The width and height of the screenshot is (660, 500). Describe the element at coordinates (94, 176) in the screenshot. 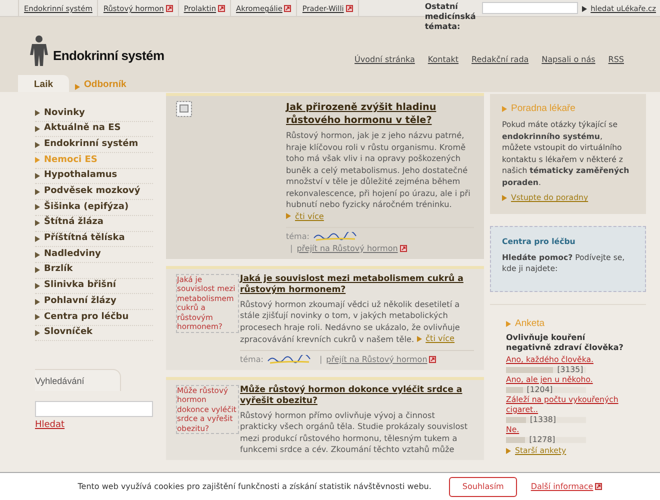

I see `sidebar-nav-item: Hypothalamus` at that location.